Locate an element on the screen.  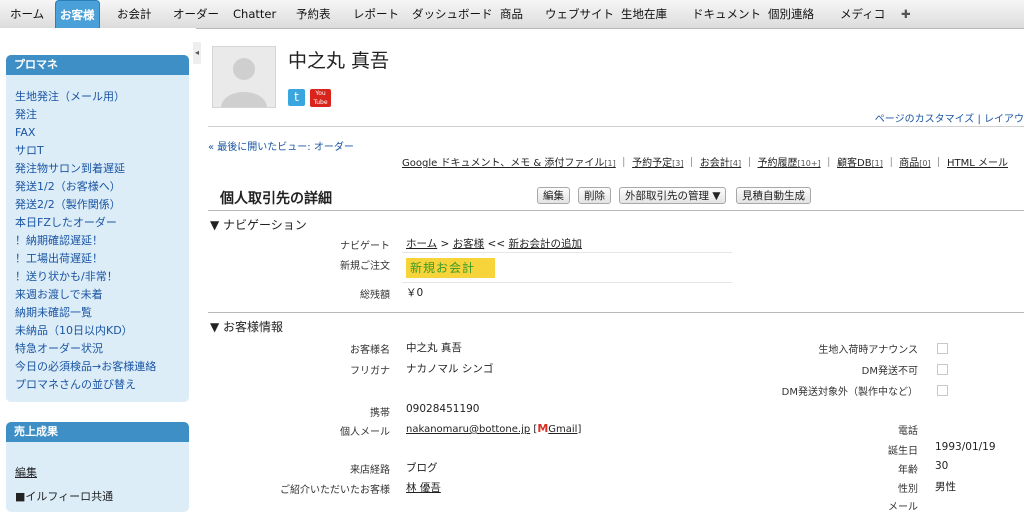
tab-chatter: Chatter is located at coordinates (254, 14).